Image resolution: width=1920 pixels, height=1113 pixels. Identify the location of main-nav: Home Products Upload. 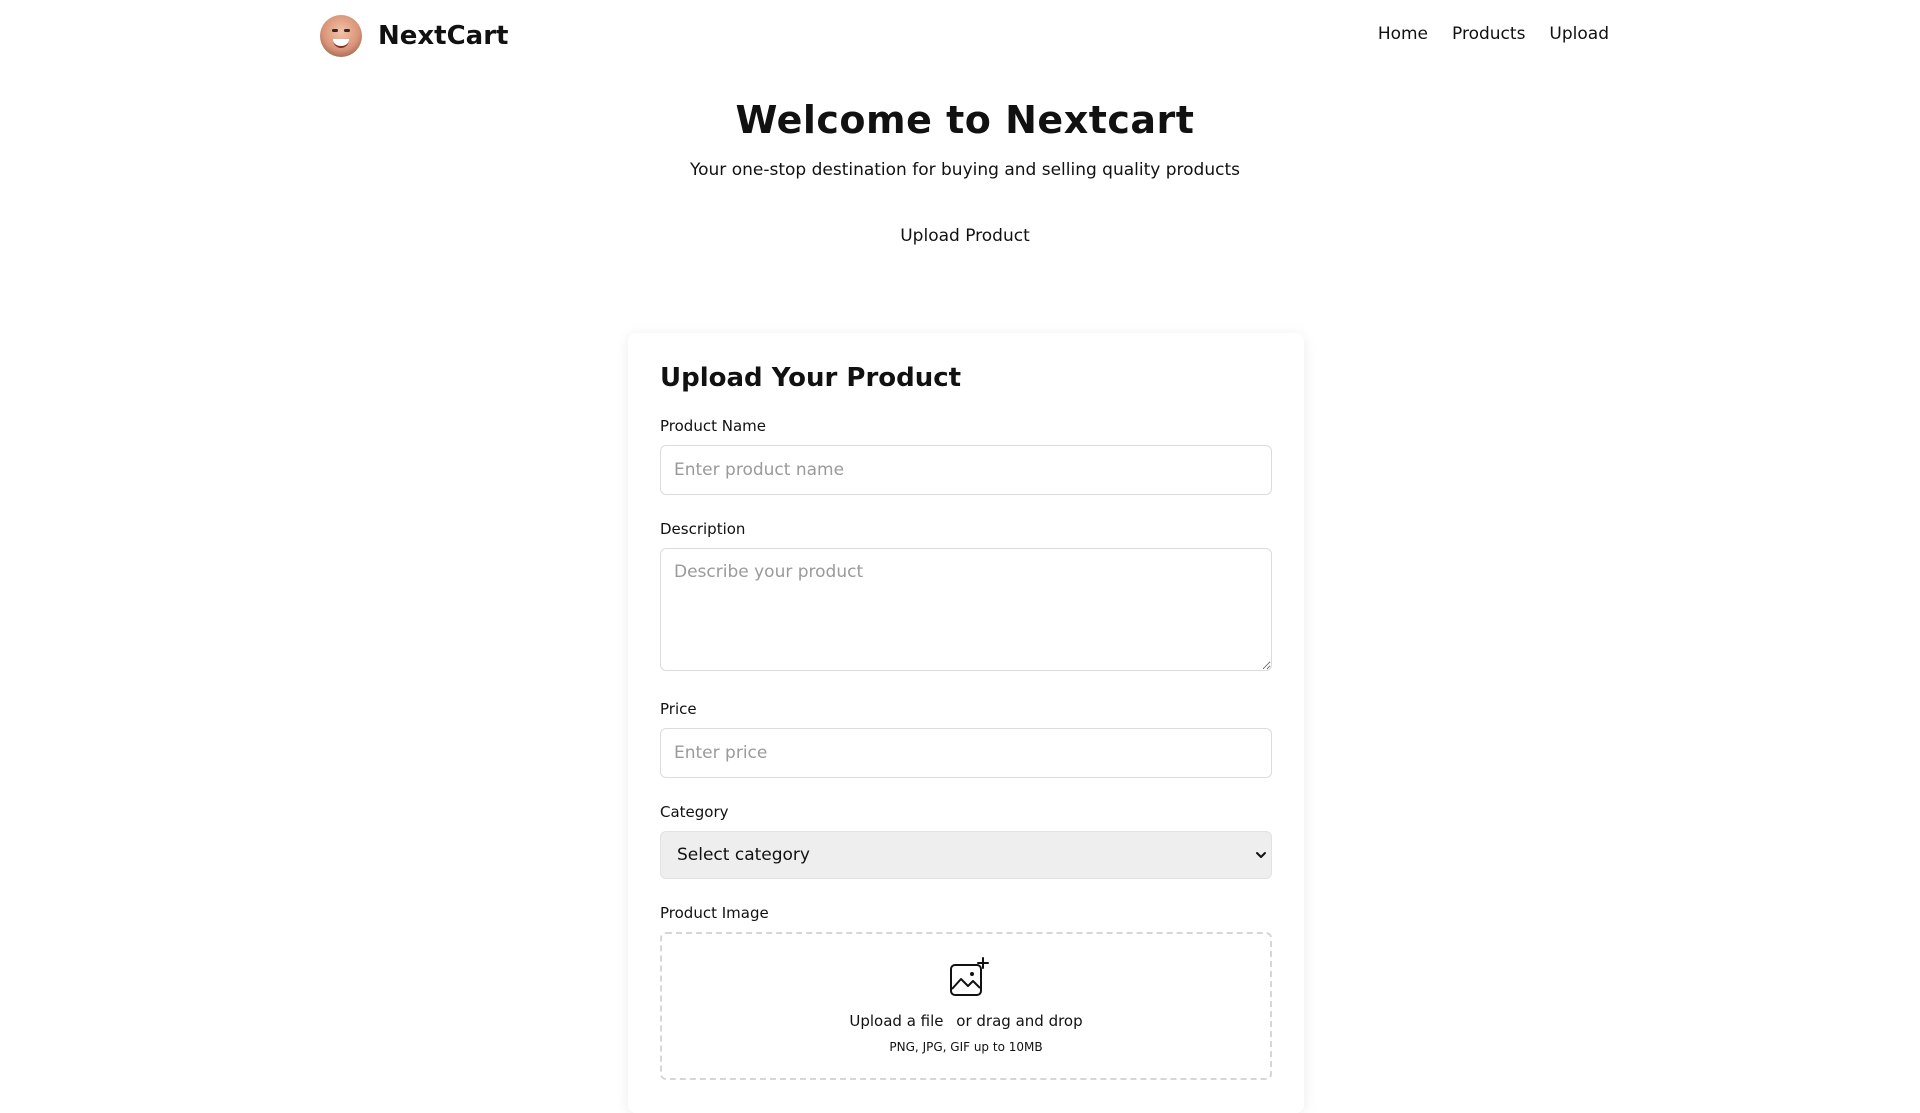
(1493, 34).